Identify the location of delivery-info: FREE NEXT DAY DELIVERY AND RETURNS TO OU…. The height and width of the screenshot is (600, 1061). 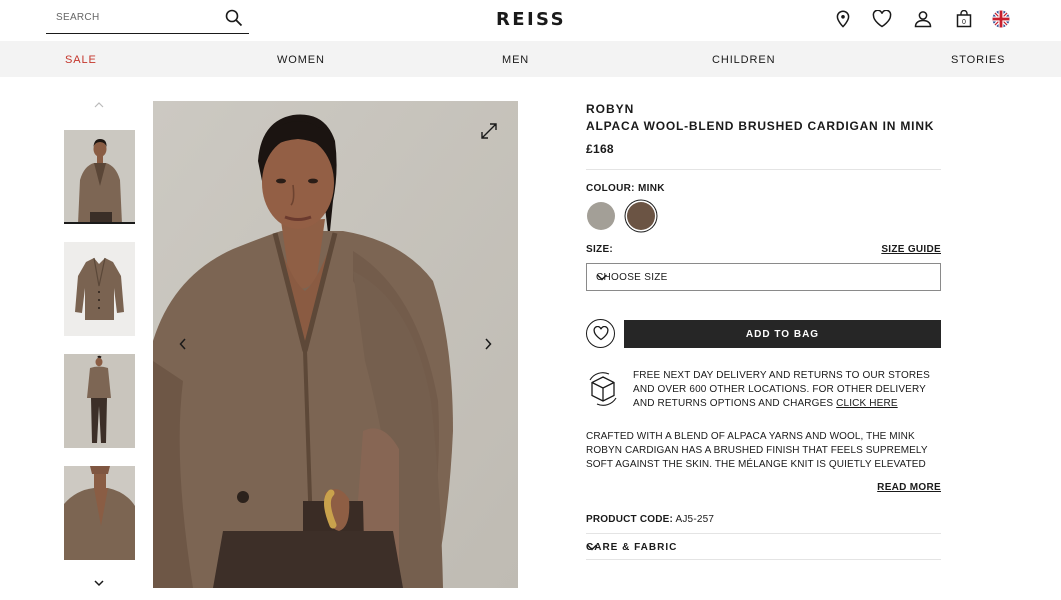
(783, 390).